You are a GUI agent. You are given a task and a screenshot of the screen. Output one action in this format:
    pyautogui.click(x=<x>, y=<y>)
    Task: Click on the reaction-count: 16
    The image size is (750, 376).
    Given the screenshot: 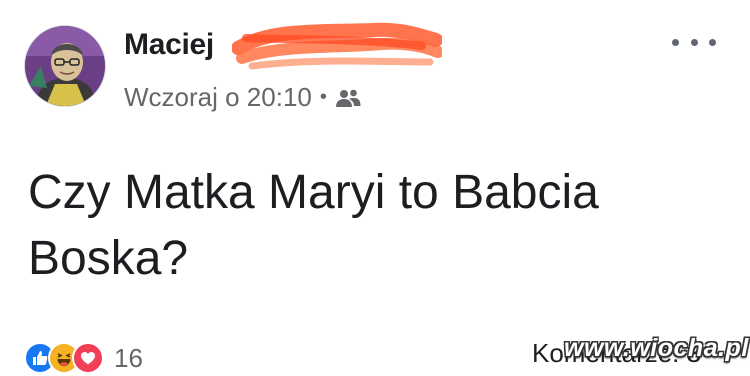 What is the action you would take?
    pyautogui.click(x=128, y=357)
    